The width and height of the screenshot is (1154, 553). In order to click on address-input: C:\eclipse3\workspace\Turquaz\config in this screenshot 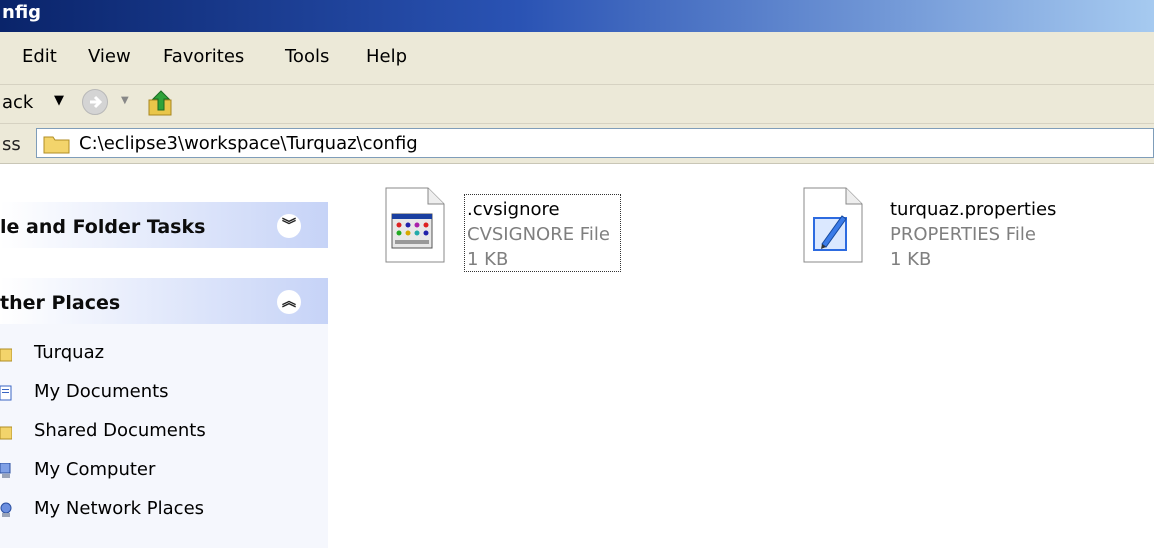, I will do `click(595, 143)`.